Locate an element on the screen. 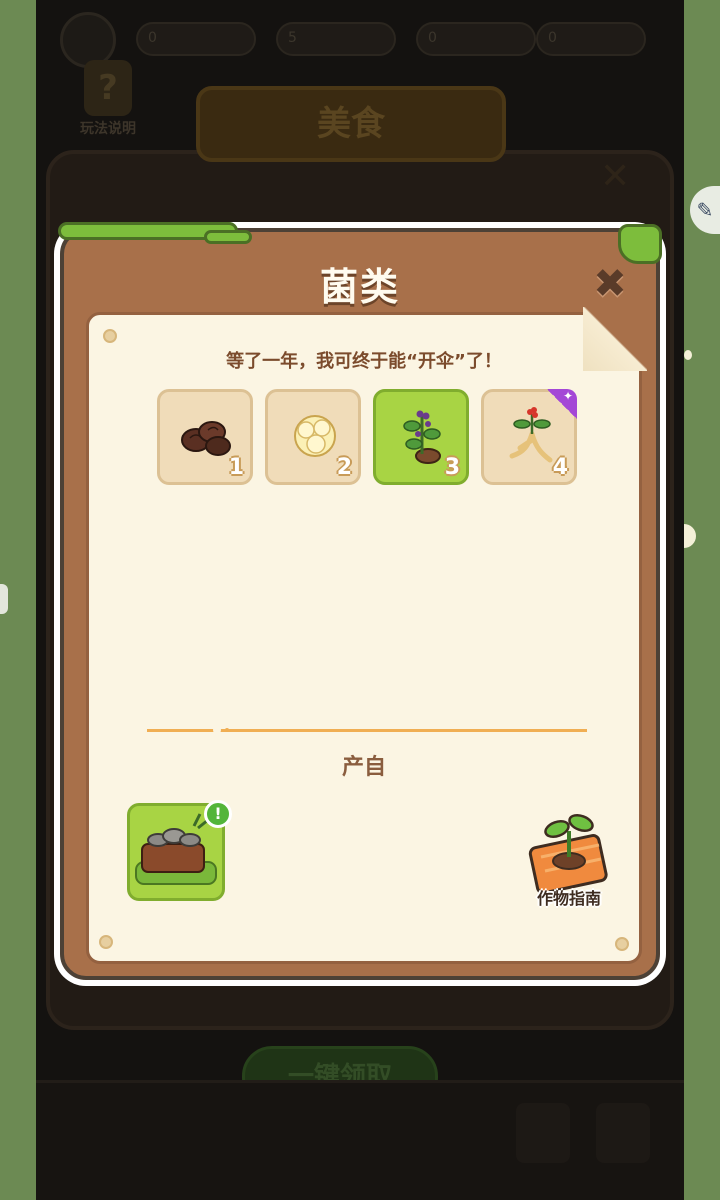 Image resolution: width=720 pixels, height=1200 pixels. crop-guide-button: 作物指南 is located at coordinates (569, 860).